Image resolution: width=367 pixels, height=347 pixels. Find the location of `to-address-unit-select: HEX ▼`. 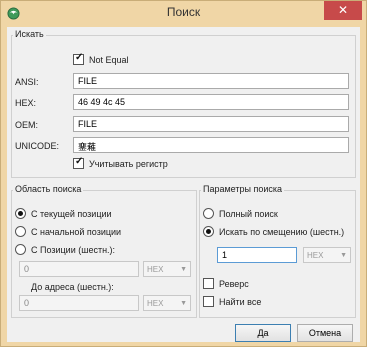

to-address-unit-select: HEX ▼ is located at coordinates (167, 303).